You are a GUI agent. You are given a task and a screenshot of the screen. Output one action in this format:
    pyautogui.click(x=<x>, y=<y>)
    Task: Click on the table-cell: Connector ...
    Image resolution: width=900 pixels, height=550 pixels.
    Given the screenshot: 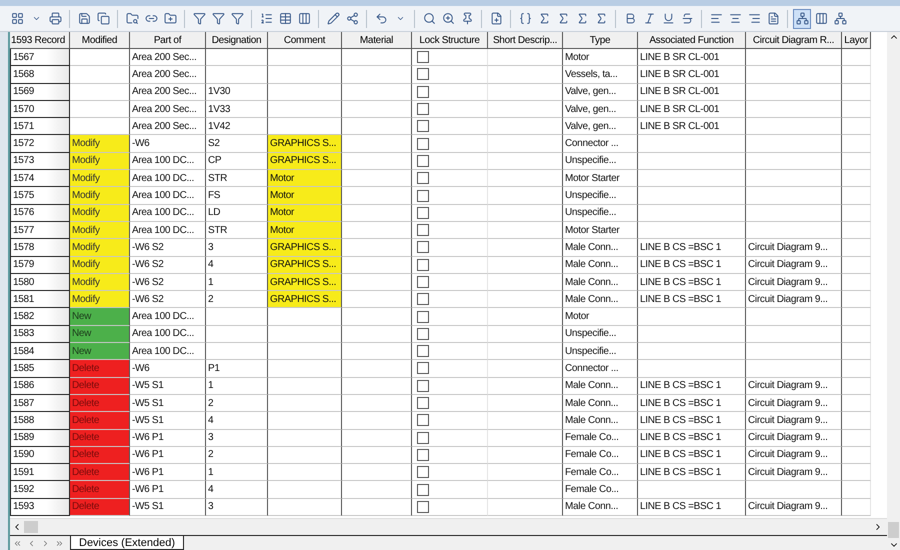 What is the action you would take?
    pyautogui.click(x=600, y=144)
    